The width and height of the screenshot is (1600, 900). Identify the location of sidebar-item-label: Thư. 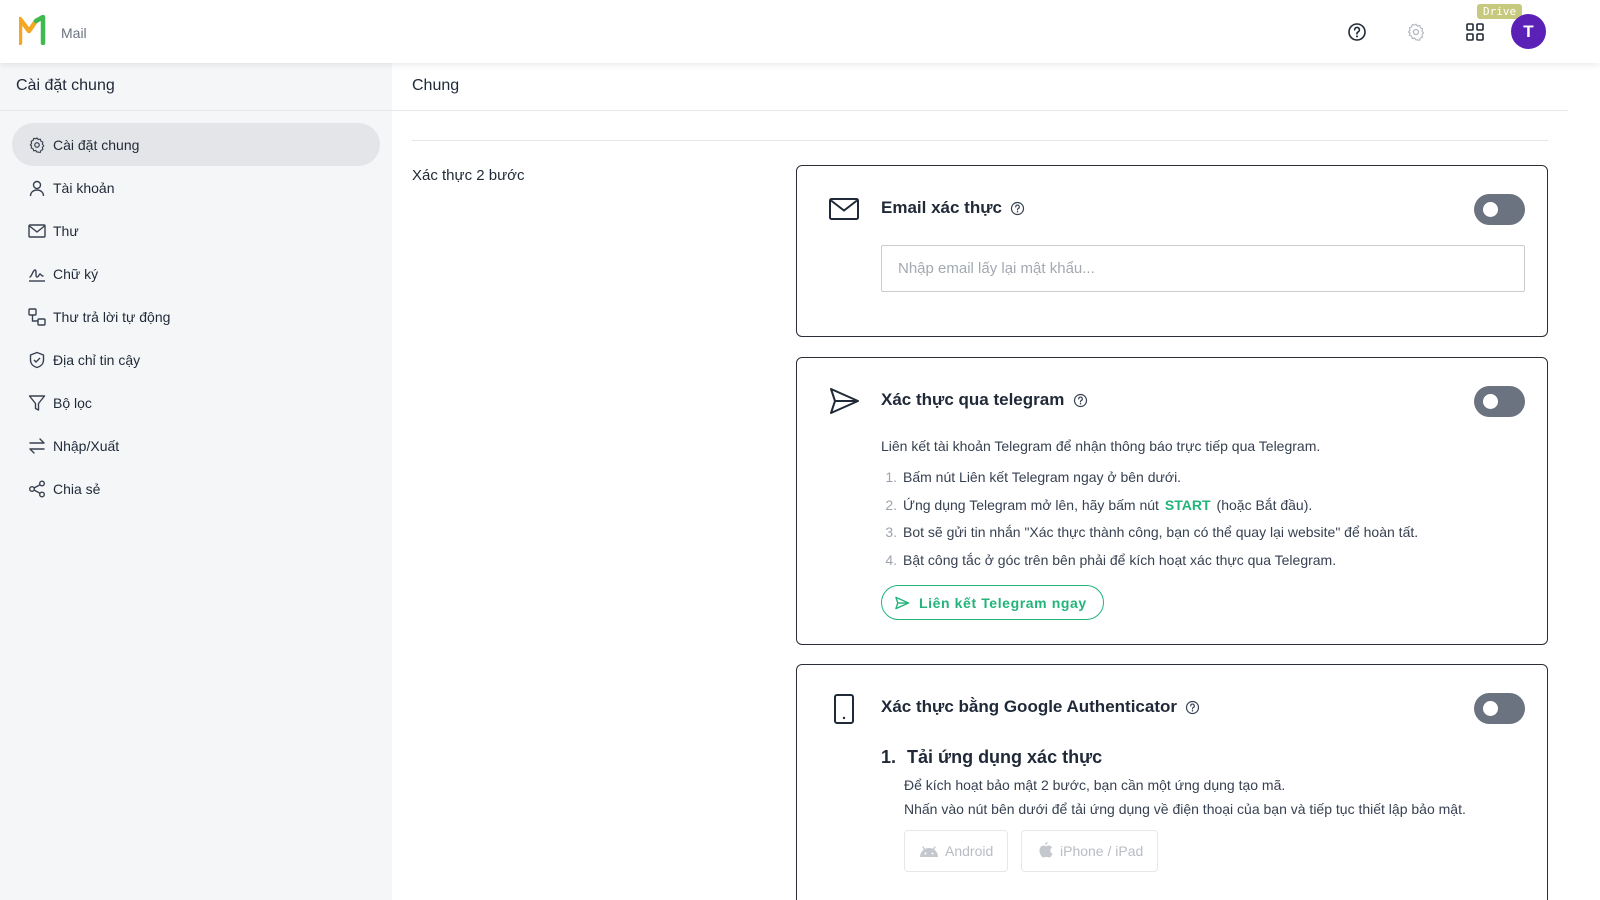
(66, 230).